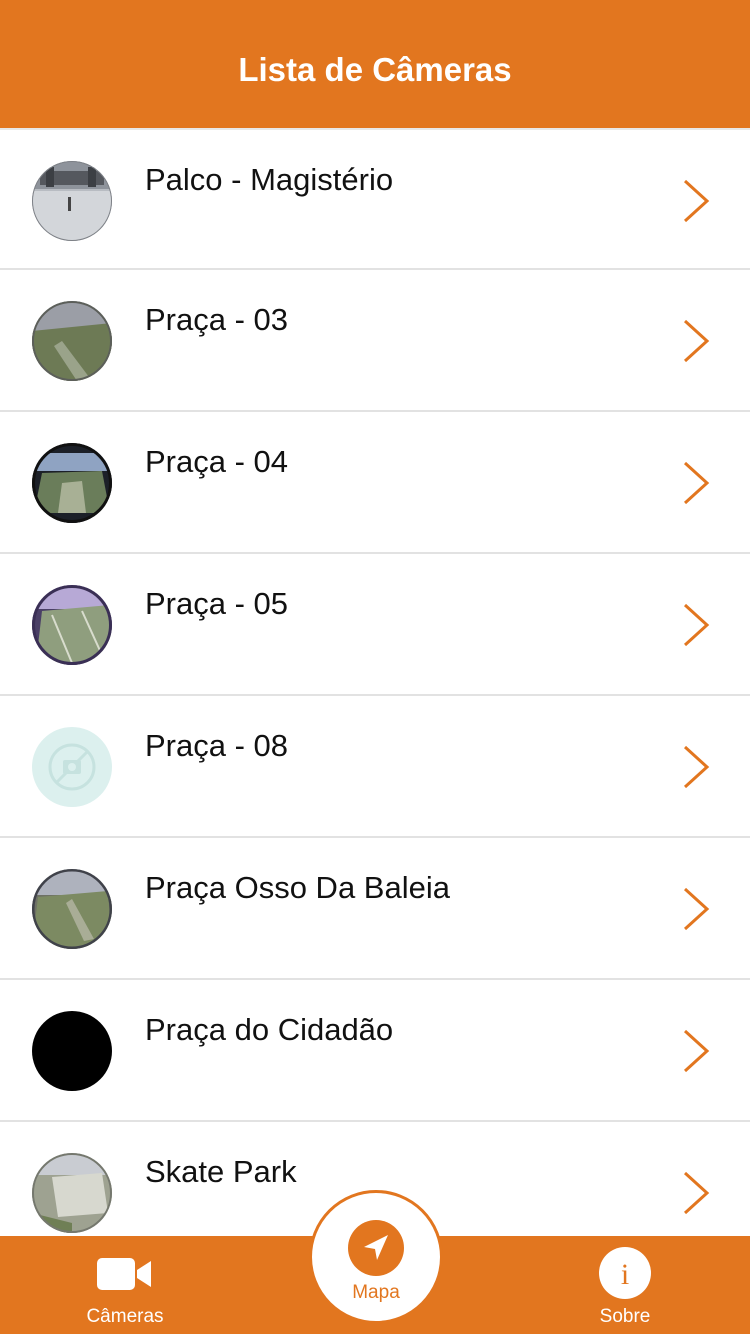 The image size is (750, 1334). Describe the element at coordinates (217, 603) in the screenshot. I see `camera-name: Praça - 05` at that location.